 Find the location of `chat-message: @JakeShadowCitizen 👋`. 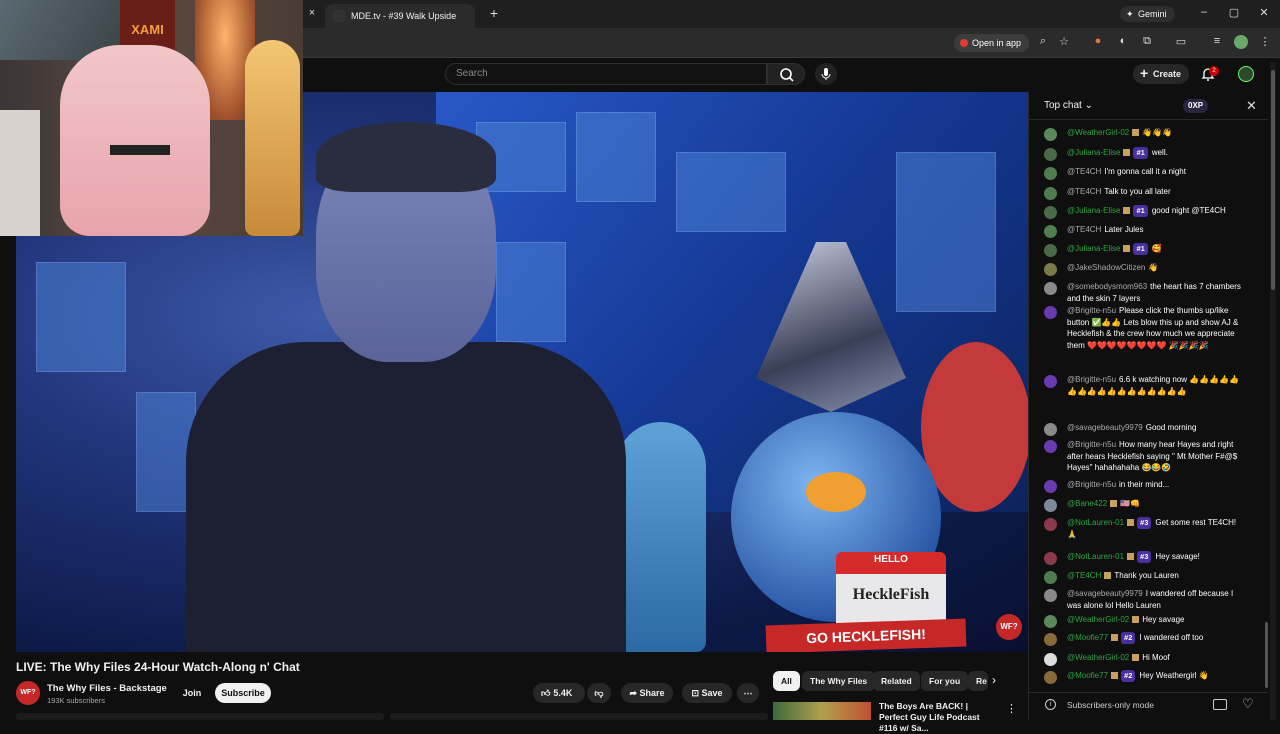

chat-message: @JakeShadowCitizen 👋 is located at coordinates (1144, 269).